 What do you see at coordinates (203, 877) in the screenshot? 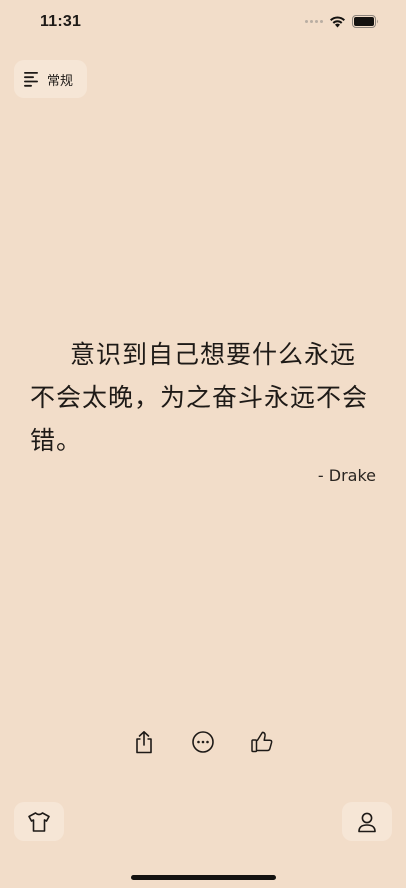
I see `home-indicator` at bounding box center [203, 877].